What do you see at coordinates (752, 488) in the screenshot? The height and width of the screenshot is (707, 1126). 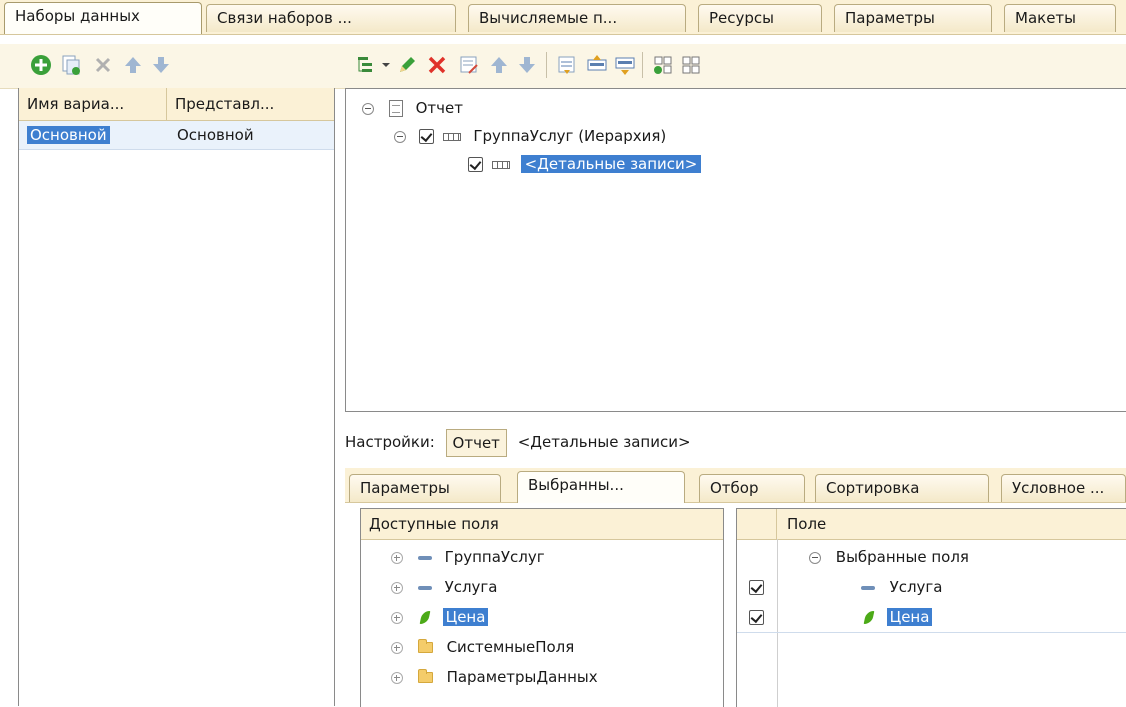 I see `tab-filter: Отбор` at bounding box center [752, 488].